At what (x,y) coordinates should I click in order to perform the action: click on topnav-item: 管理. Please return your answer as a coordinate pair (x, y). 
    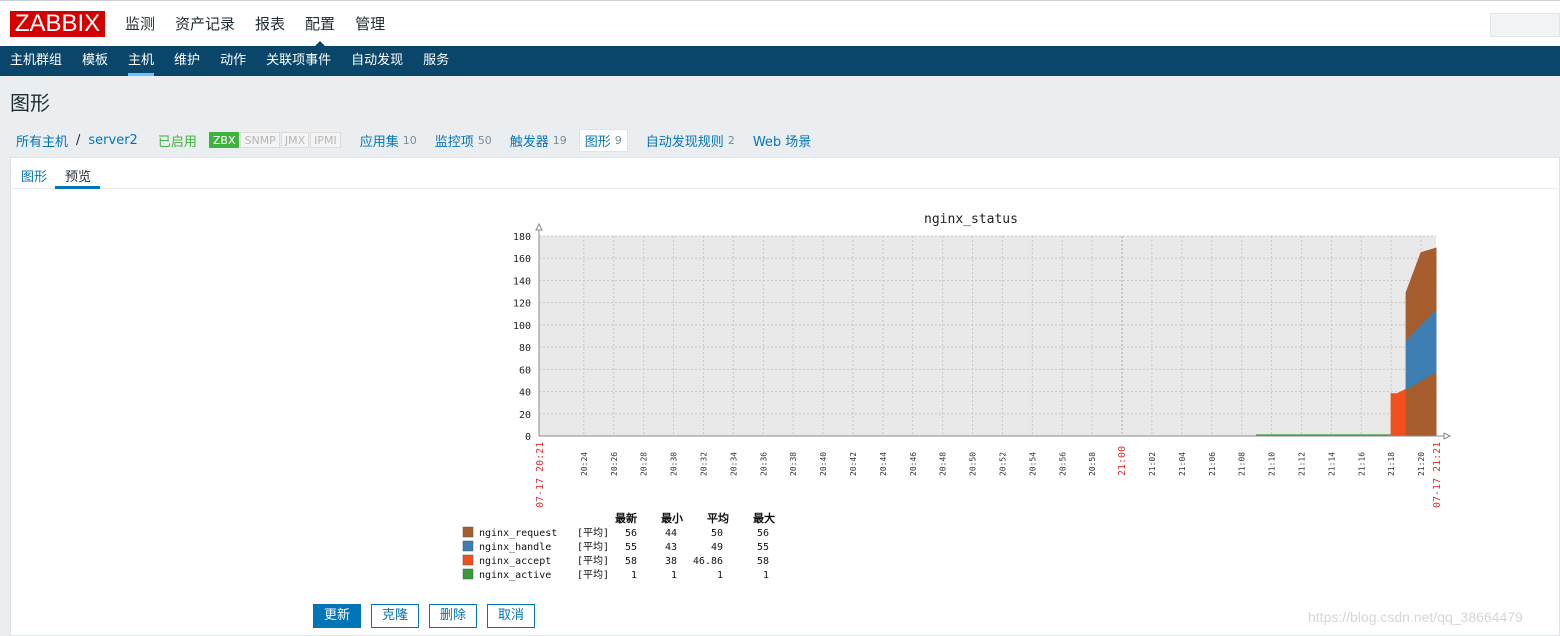
    Looking at the image, I should click on (370, 24).